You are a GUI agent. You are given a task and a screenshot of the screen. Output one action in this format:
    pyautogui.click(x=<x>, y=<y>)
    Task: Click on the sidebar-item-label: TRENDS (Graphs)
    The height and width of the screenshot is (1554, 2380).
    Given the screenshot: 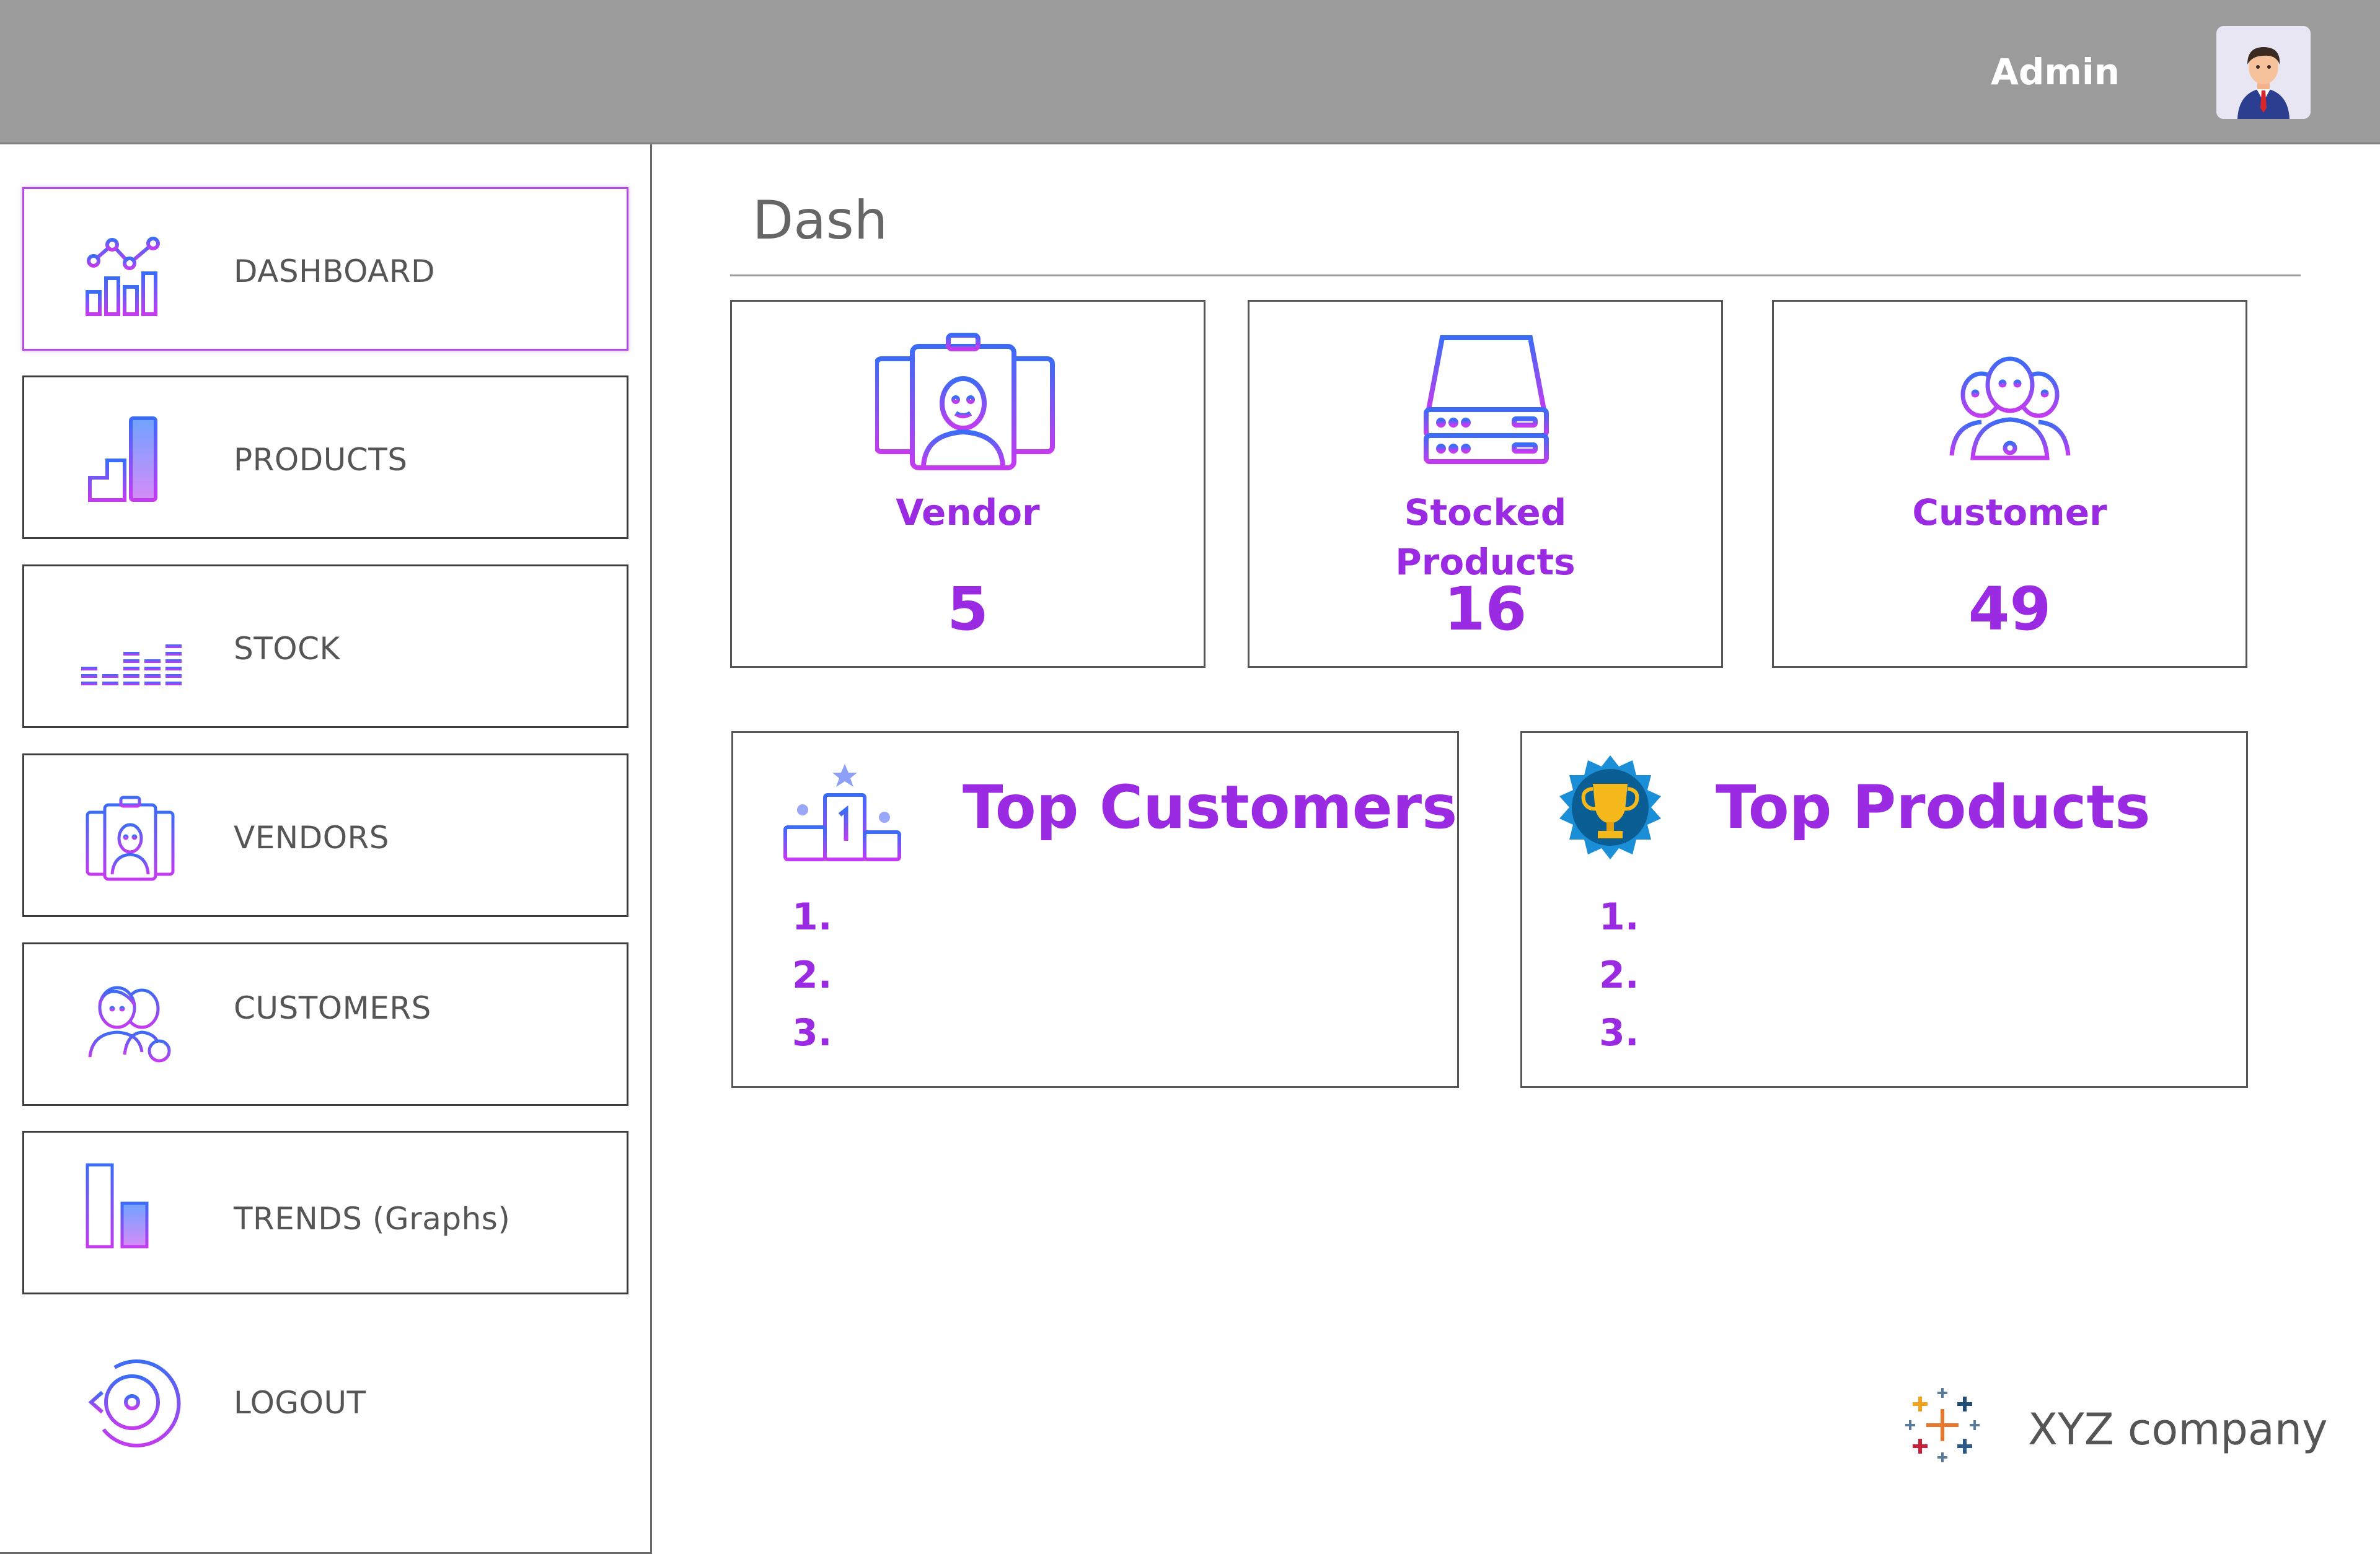 What is the action you would take?
    pyautogui.click(x=372, y=1219)
    